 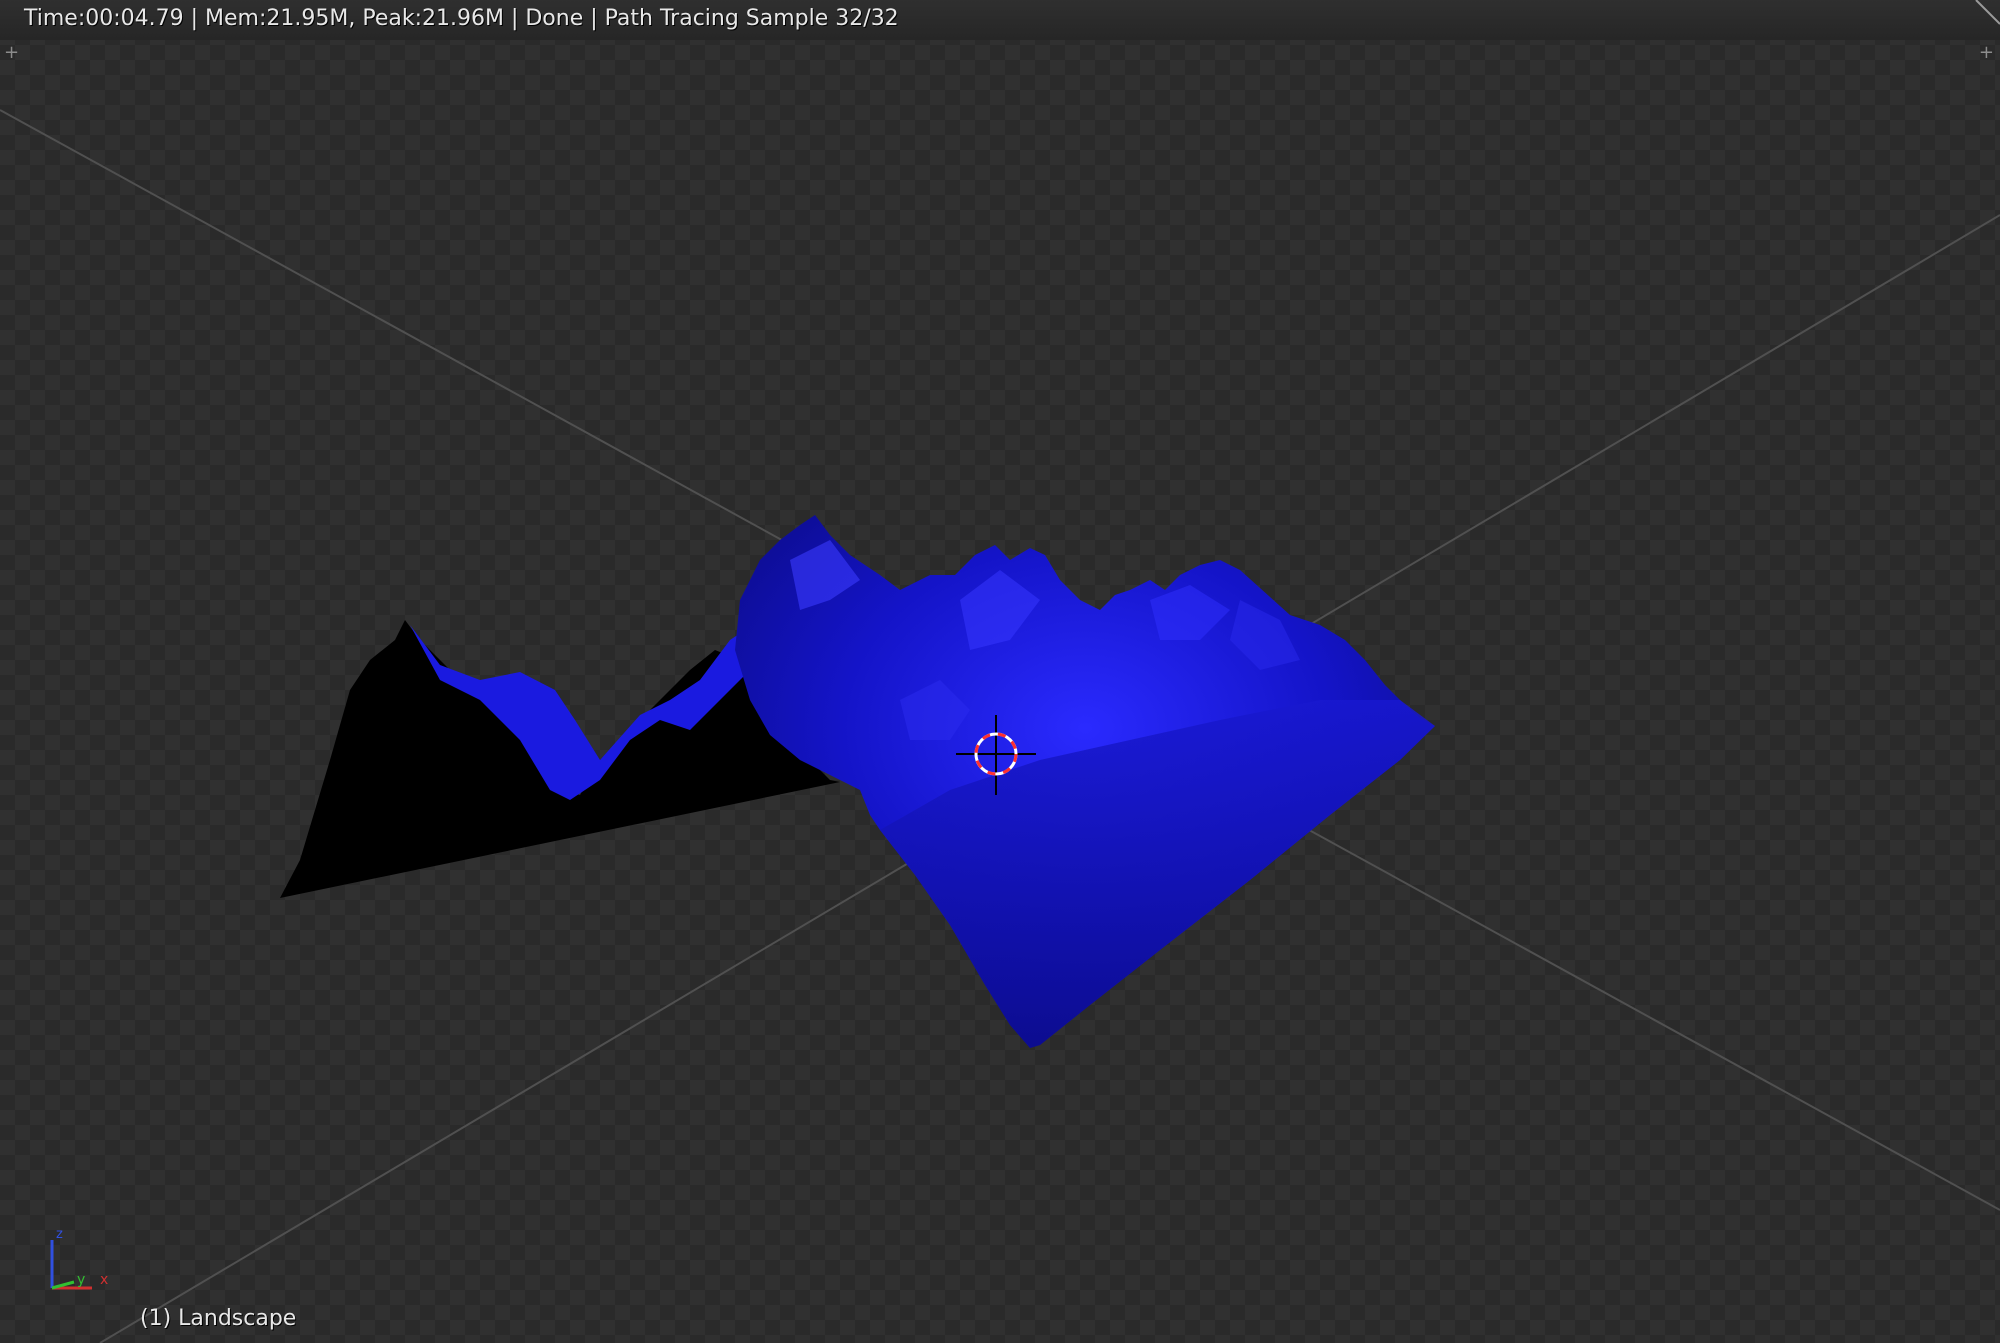 What do you see at coordinates (79, 1258) in the screenshot?
I see `axis-orientation-gizmo: z y x` at bounding box center [79, 1258].